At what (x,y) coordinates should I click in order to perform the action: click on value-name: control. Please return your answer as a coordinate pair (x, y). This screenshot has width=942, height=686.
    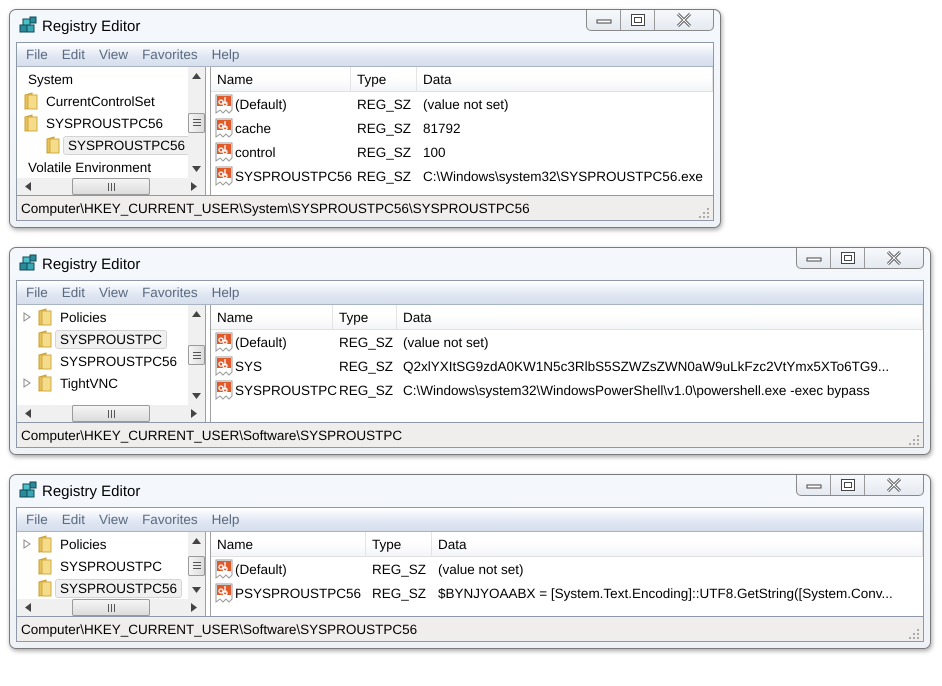
    Looking at the image, I should click on (255, 152).